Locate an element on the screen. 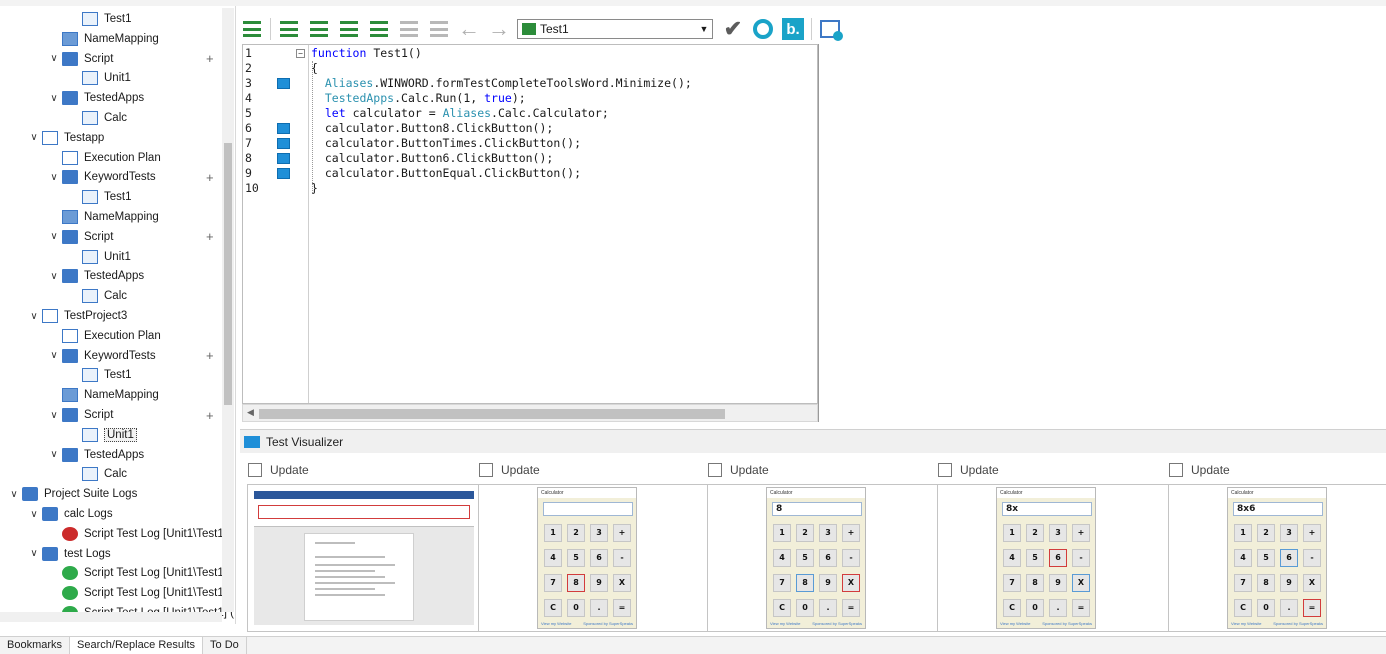 Image resolution: width=1386 pixels, height=654 pixels. comment-icon is located at coordinates (349, 29).